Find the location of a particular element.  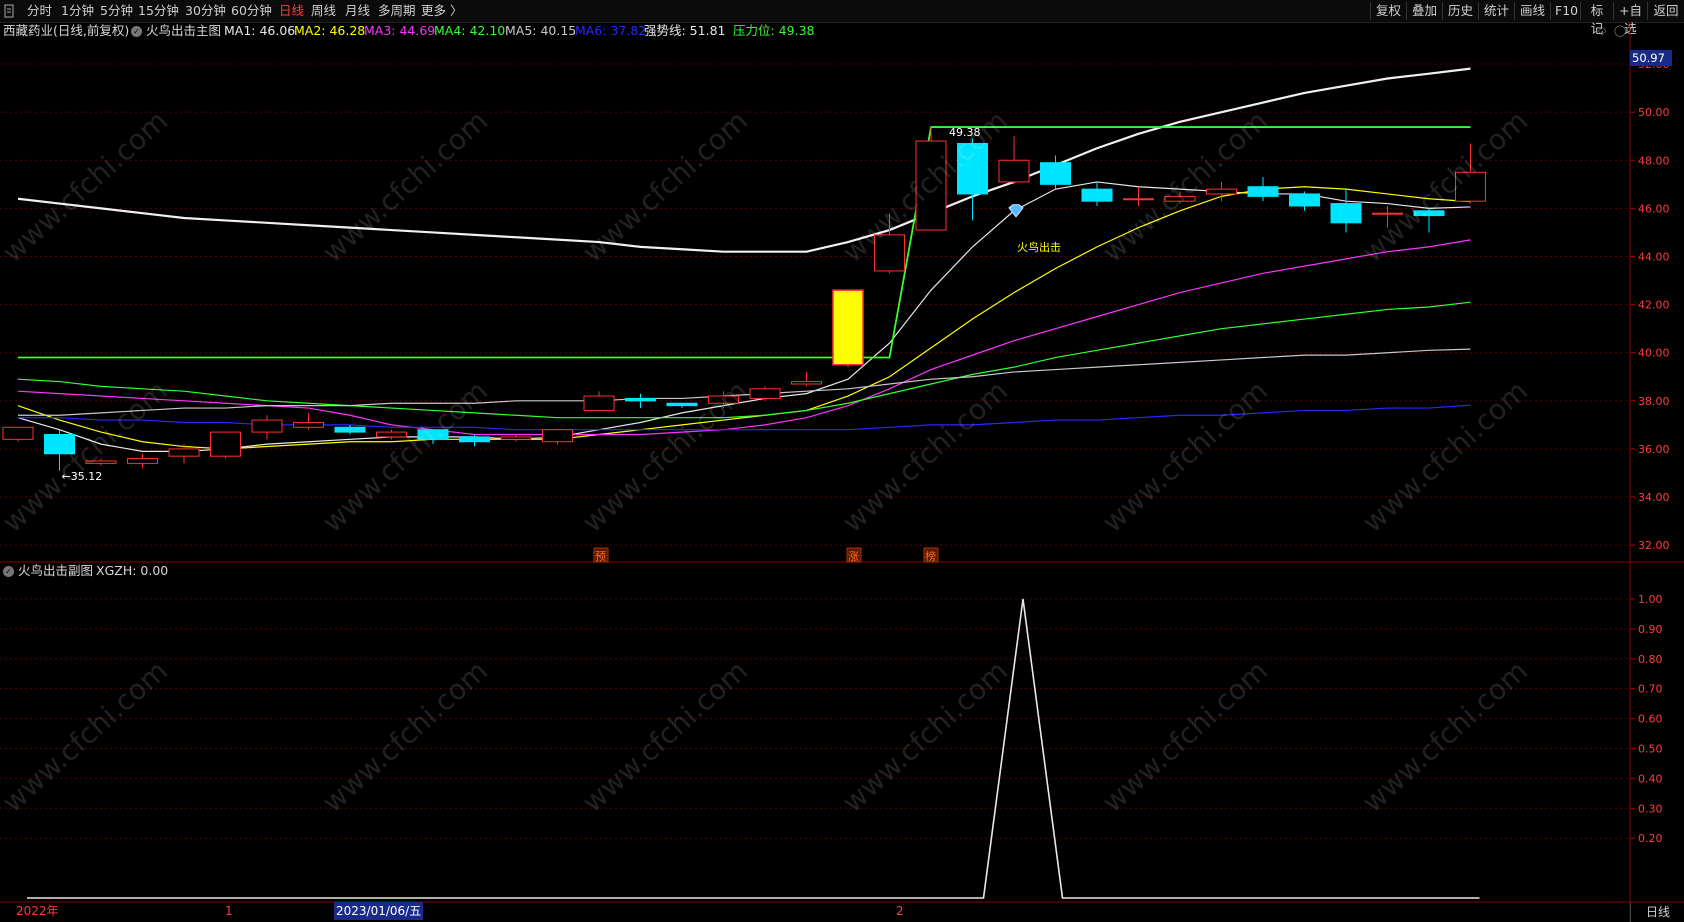

date-label-month-1: 1 is located at coordinates (229, 911).